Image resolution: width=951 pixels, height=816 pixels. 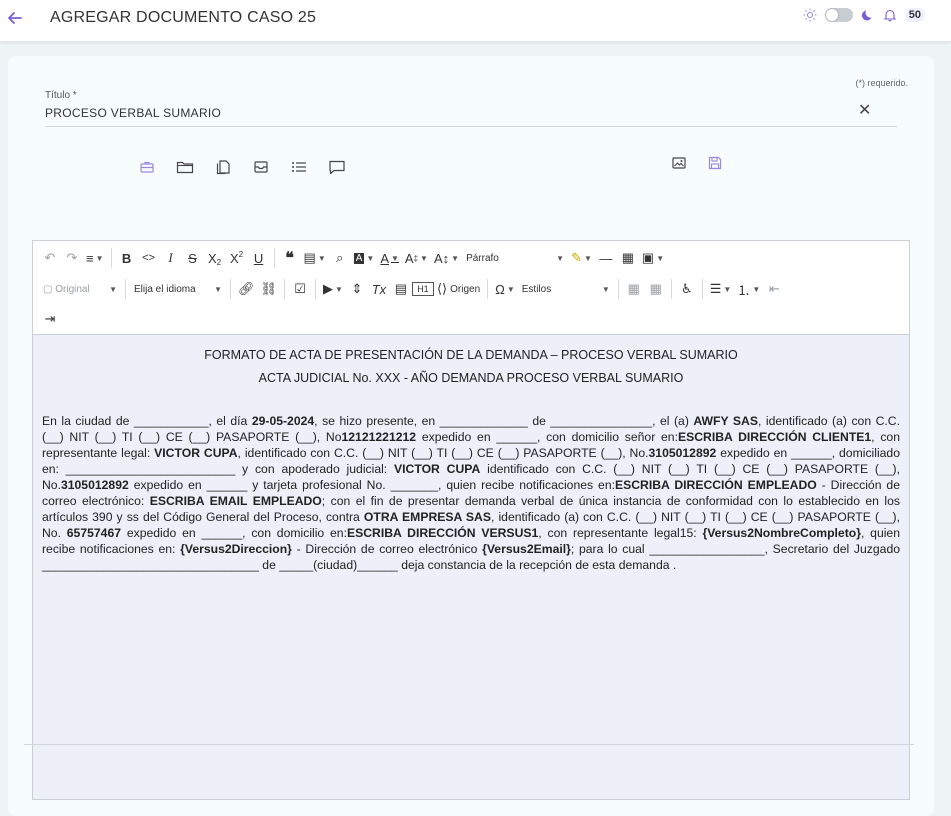 What do you see at coordinates (715, 163) in the screenshot?
I see `save-icon` at bounding box center [715, 163].